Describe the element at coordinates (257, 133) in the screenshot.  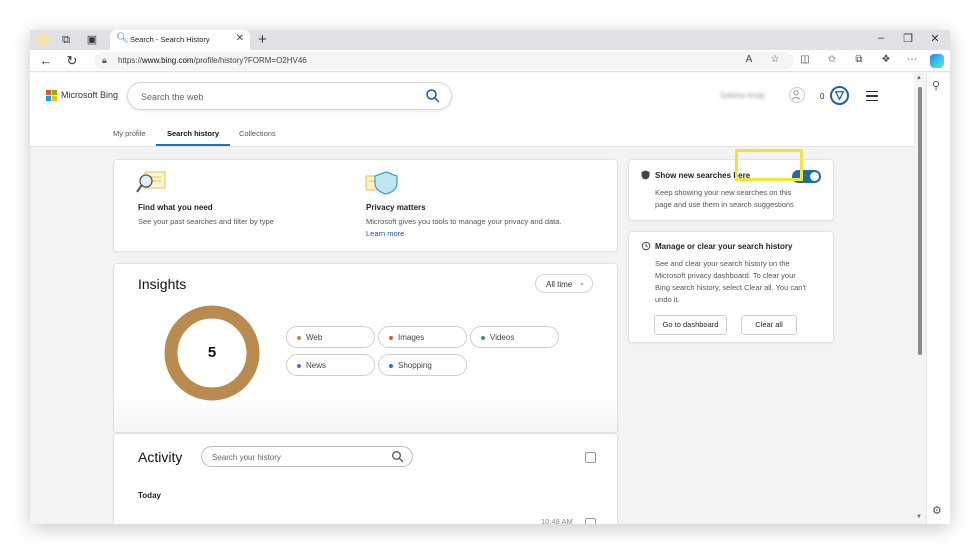
I see `tab-collections: Collections` at that location.